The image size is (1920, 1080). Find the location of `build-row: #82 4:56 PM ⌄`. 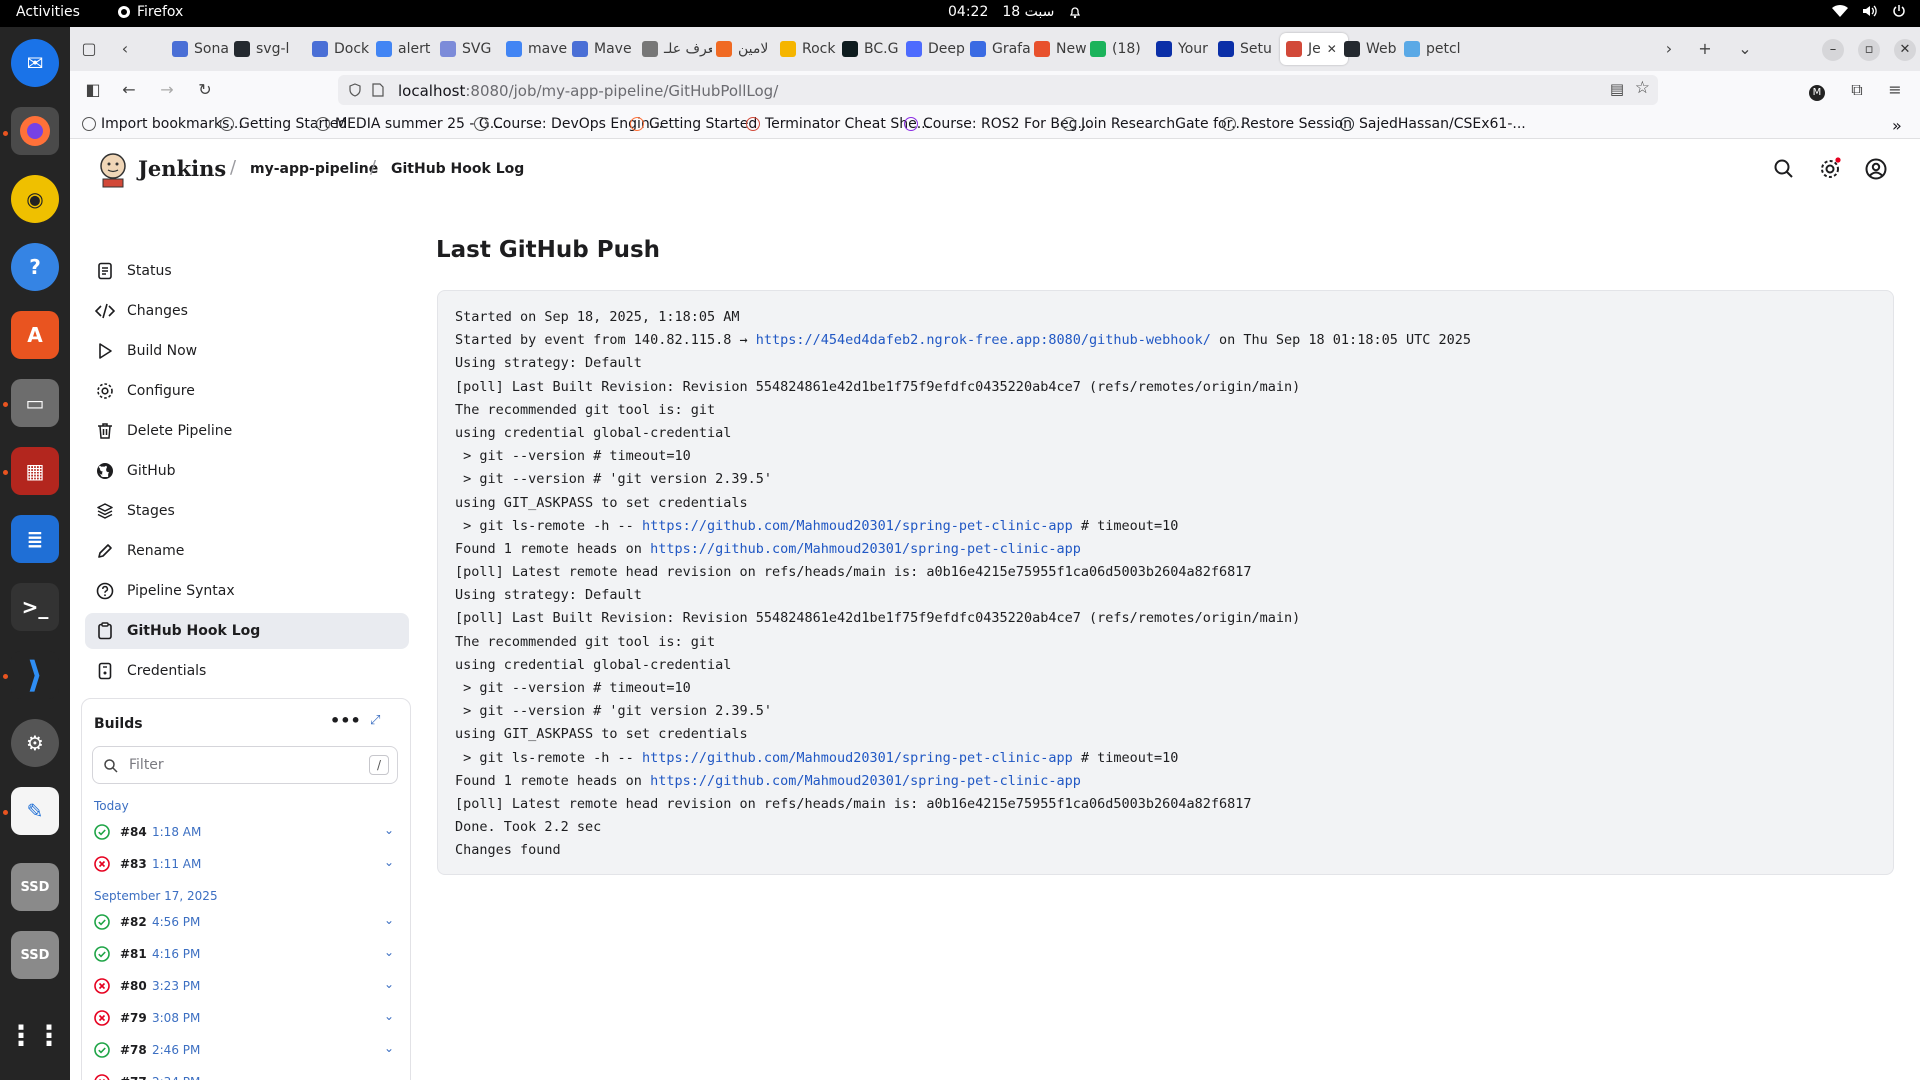

build-row: #82 4:56 PM ⌄ is located at coordinates (246, 922).